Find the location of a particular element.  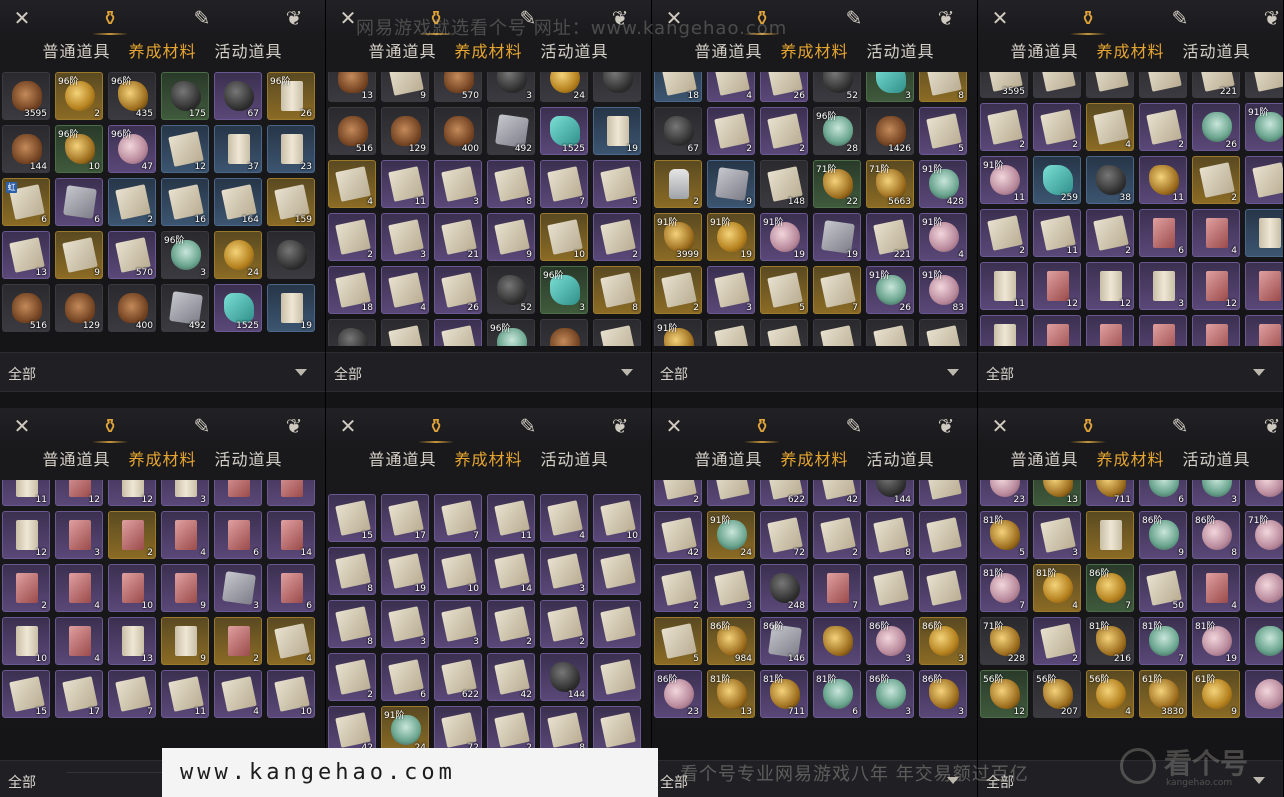

item-slot: 52 is located at coordinates (511, 290).